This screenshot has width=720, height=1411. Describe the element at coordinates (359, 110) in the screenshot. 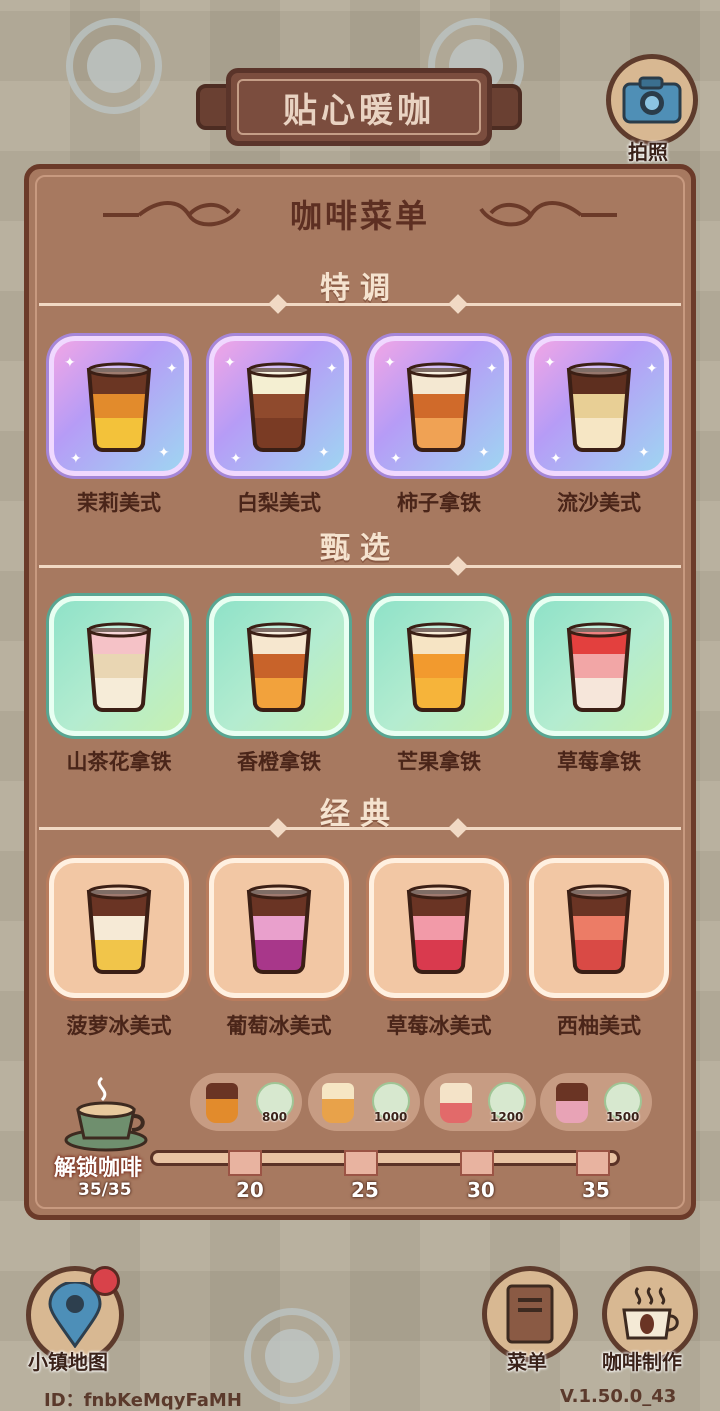

I see `page-title: 贴心暖咖` at that location.